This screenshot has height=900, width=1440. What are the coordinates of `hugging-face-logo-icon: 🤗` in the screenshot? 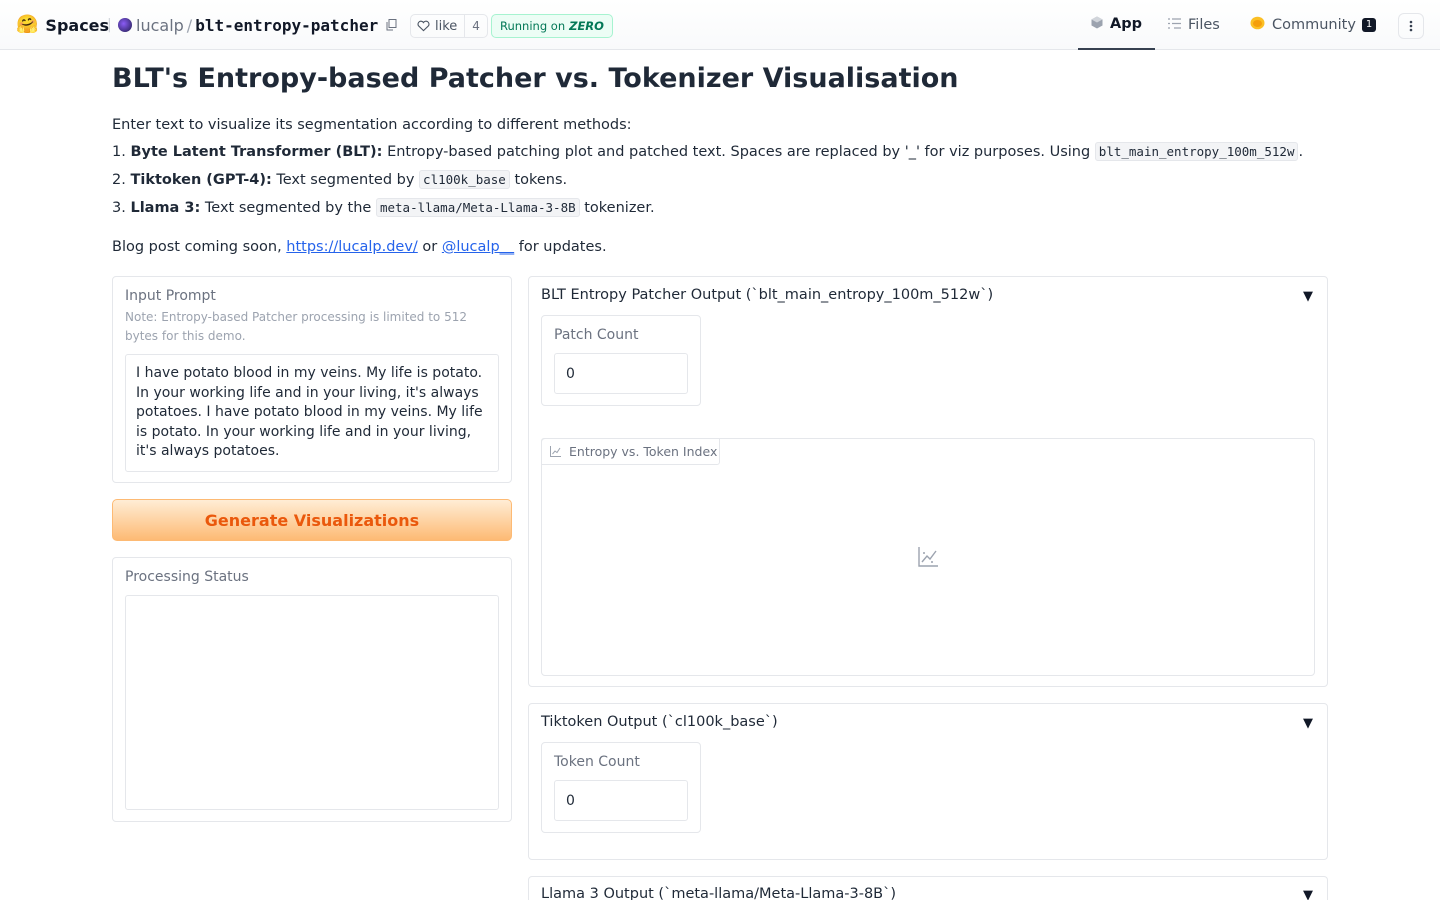 It's located at (27, 24).